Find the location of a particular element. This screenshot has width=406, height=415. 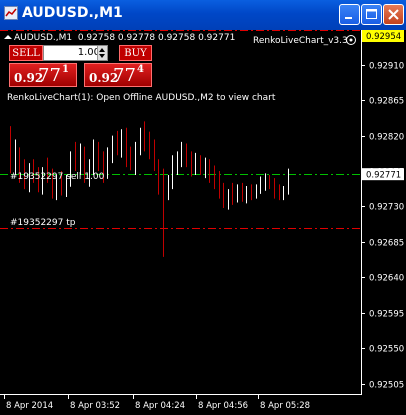

time-tick-label: 8 Apr 04:24 is located at coordinates (160, 406).